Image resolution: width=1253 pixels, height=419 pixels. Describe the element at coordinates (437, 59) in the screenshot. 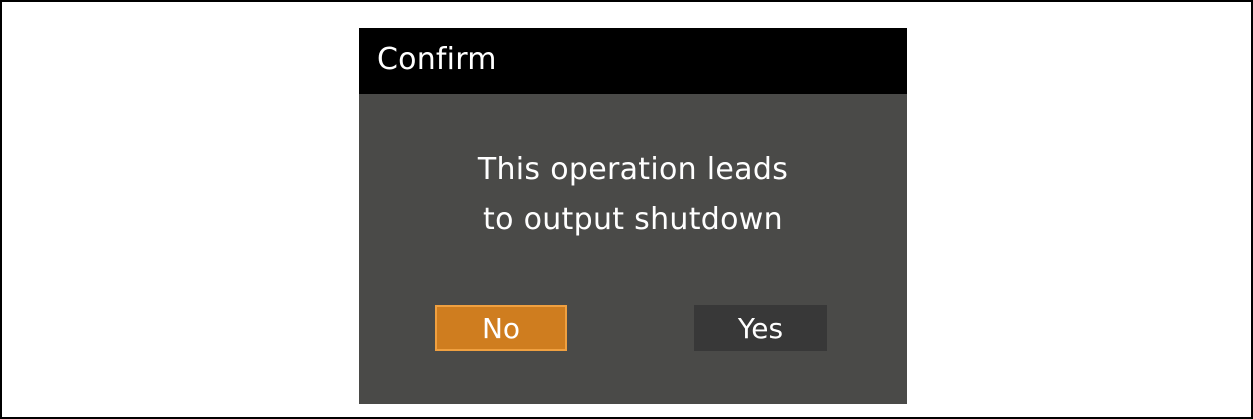

I see `dialog-title: Confirm` at that location.